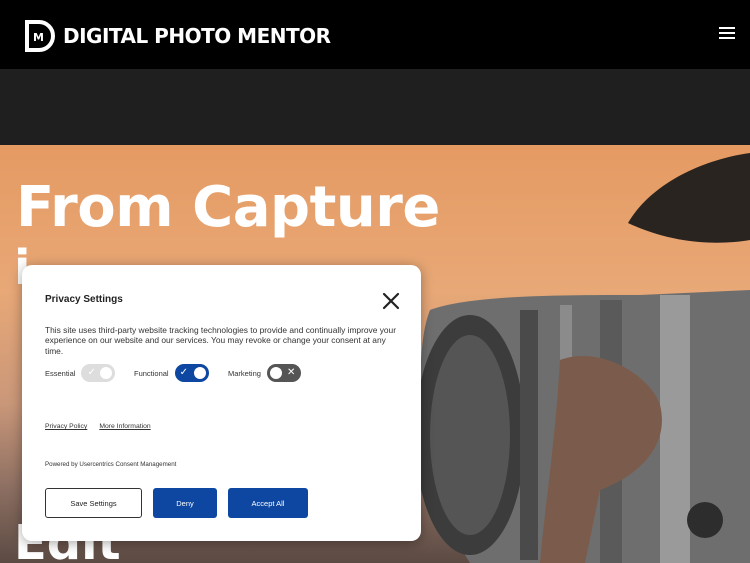 The image size is (750, 563). What do you see at coordinates (197, 36) in the screenshot?
I see `site-name: DIGITAL PHOTO MENTOR` at bounding box center [197, 36].